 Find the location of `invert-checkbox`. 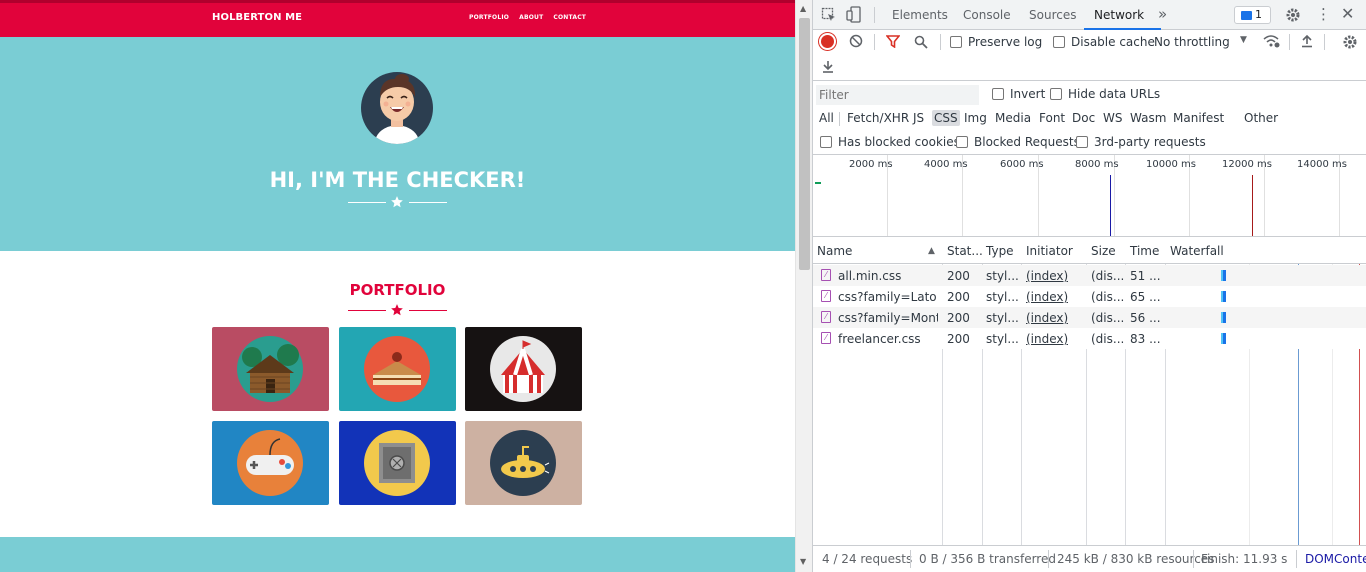

invert-checkbox is located at coordinates (998, 94).